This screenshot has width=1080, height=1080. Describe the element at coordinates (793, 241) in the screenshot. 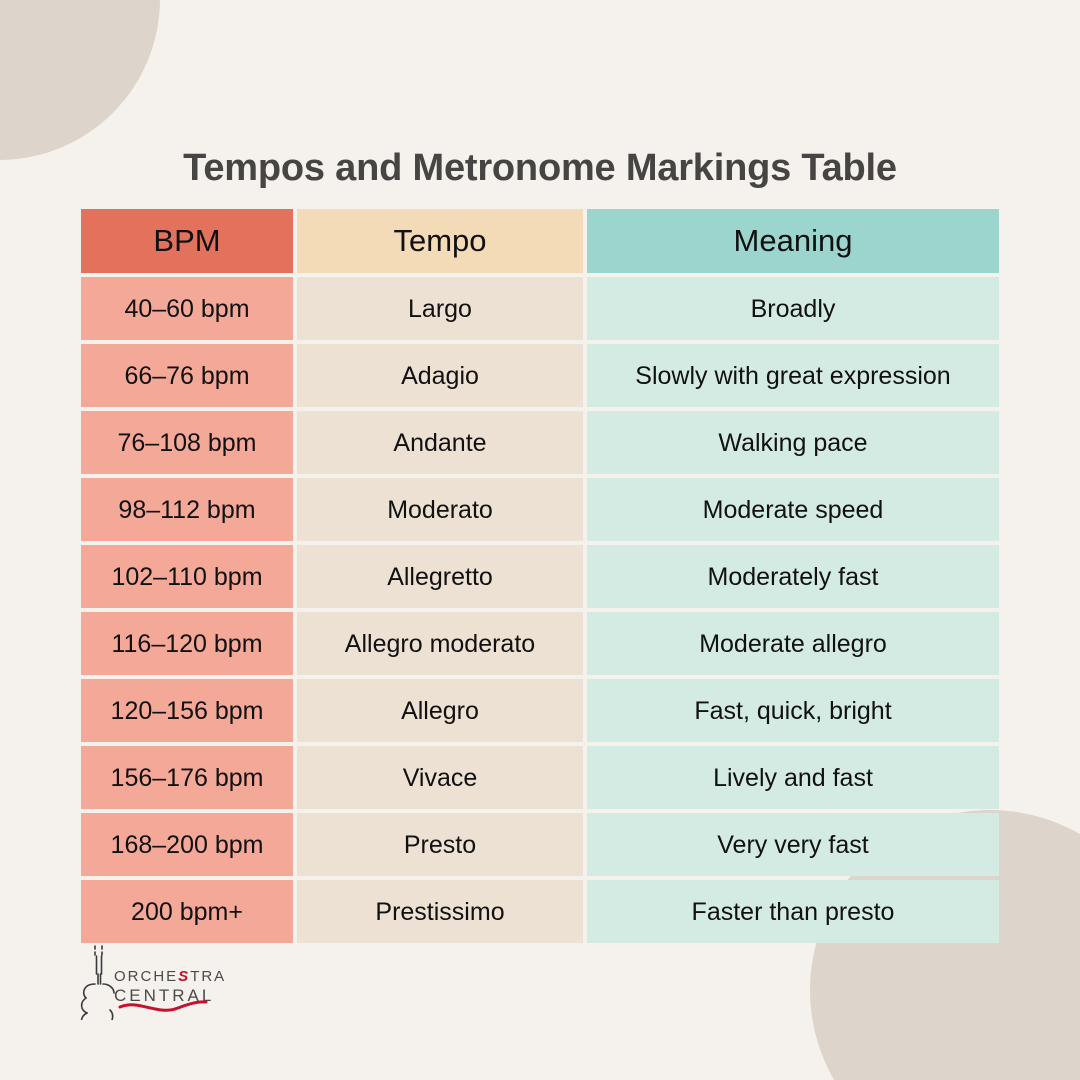

I see `column-header-meaning: Meaning` at that location.